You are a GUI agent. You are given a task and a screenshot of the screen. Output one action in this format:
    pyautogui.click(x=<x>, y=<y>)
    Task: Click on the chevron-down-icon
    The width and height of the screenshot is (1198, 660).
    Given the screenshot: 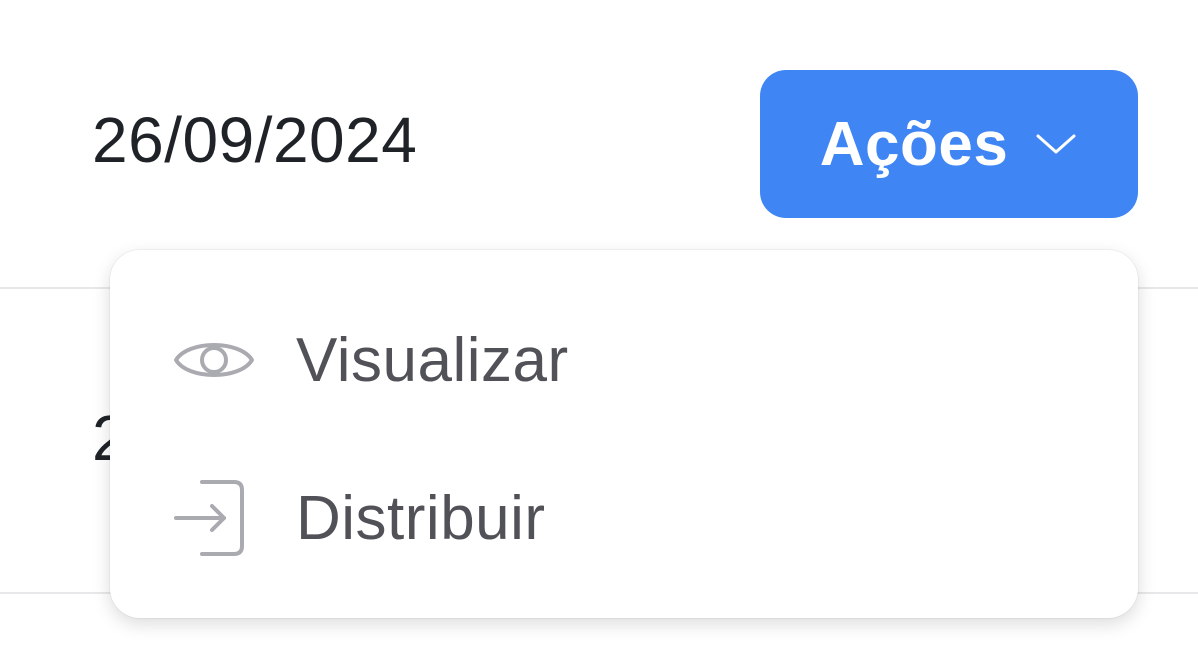 What is the action you would take?
    pyautogui.click(x=1056, y=144)
    